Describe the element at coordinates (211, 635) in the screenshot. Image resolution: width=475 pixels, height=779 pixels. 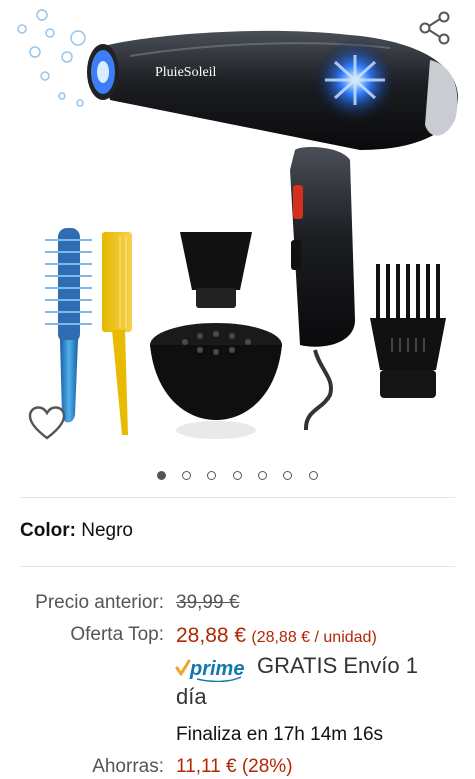
I see `offer-price: 28,88 €` at that location.